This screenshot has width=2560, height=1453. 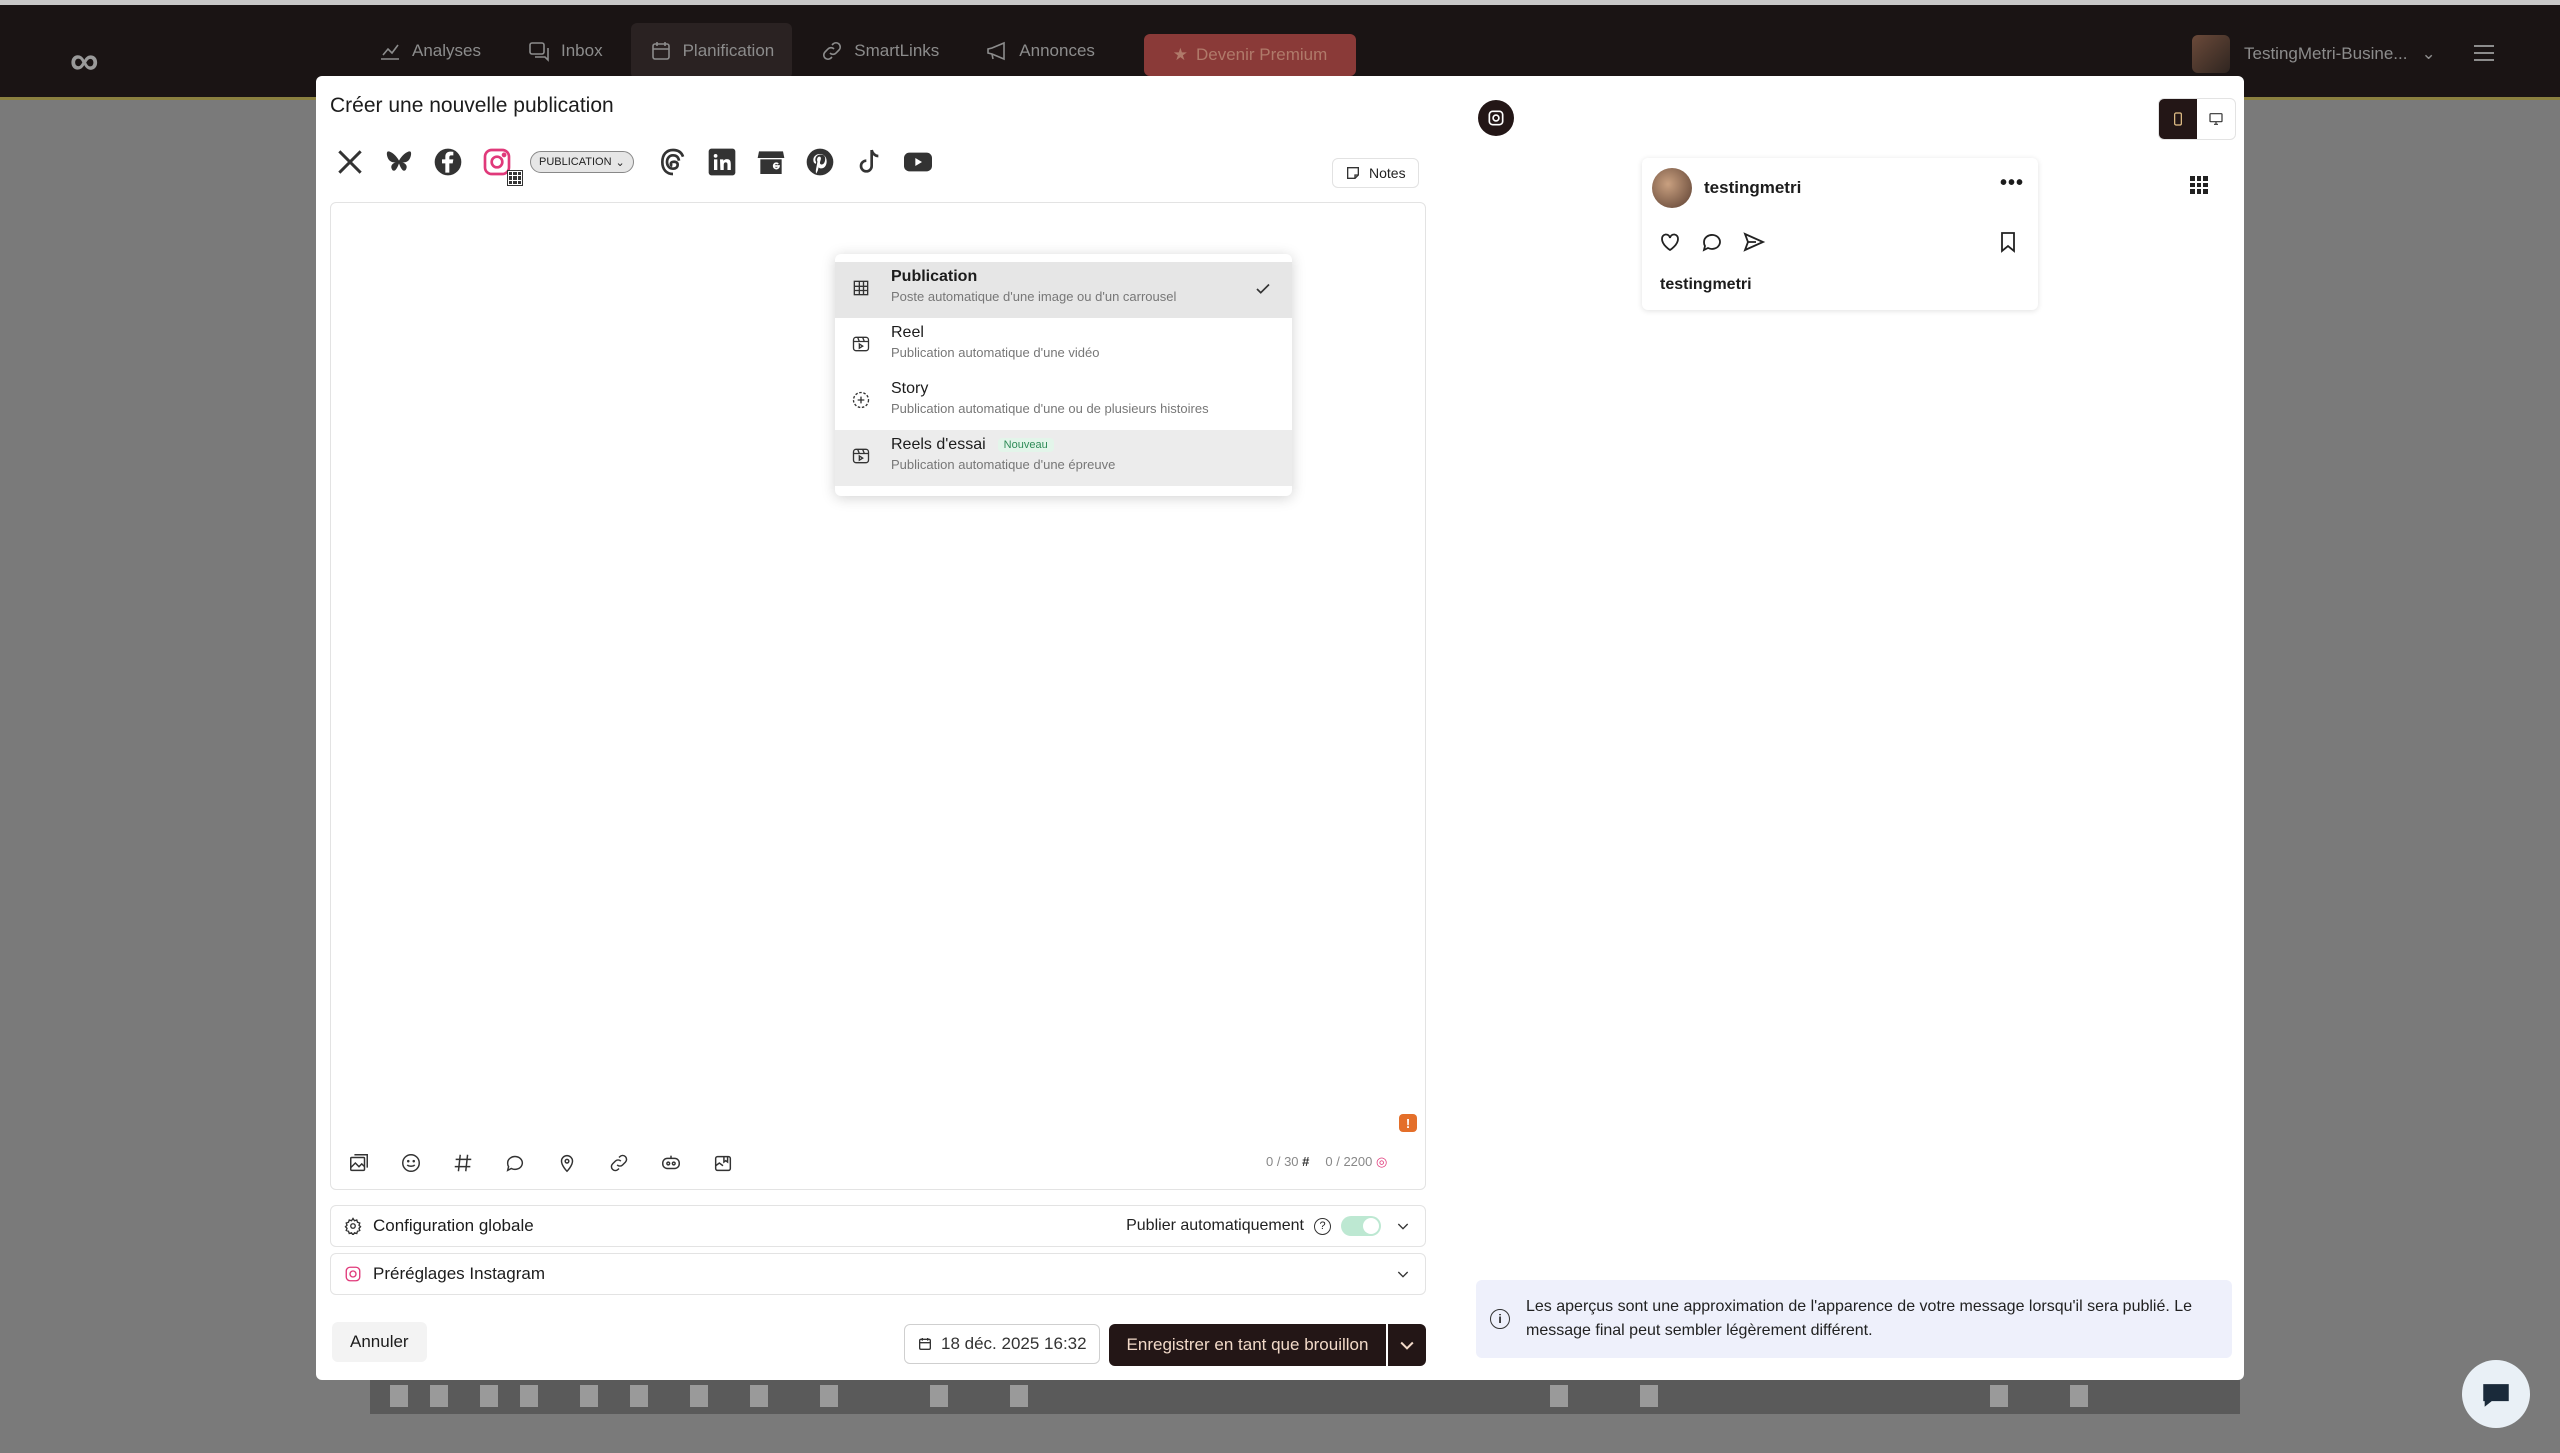 What do you see at coordinates (567, 1163) in the screenshot?
I see `location-icon` at bounding box center [567, 1163].